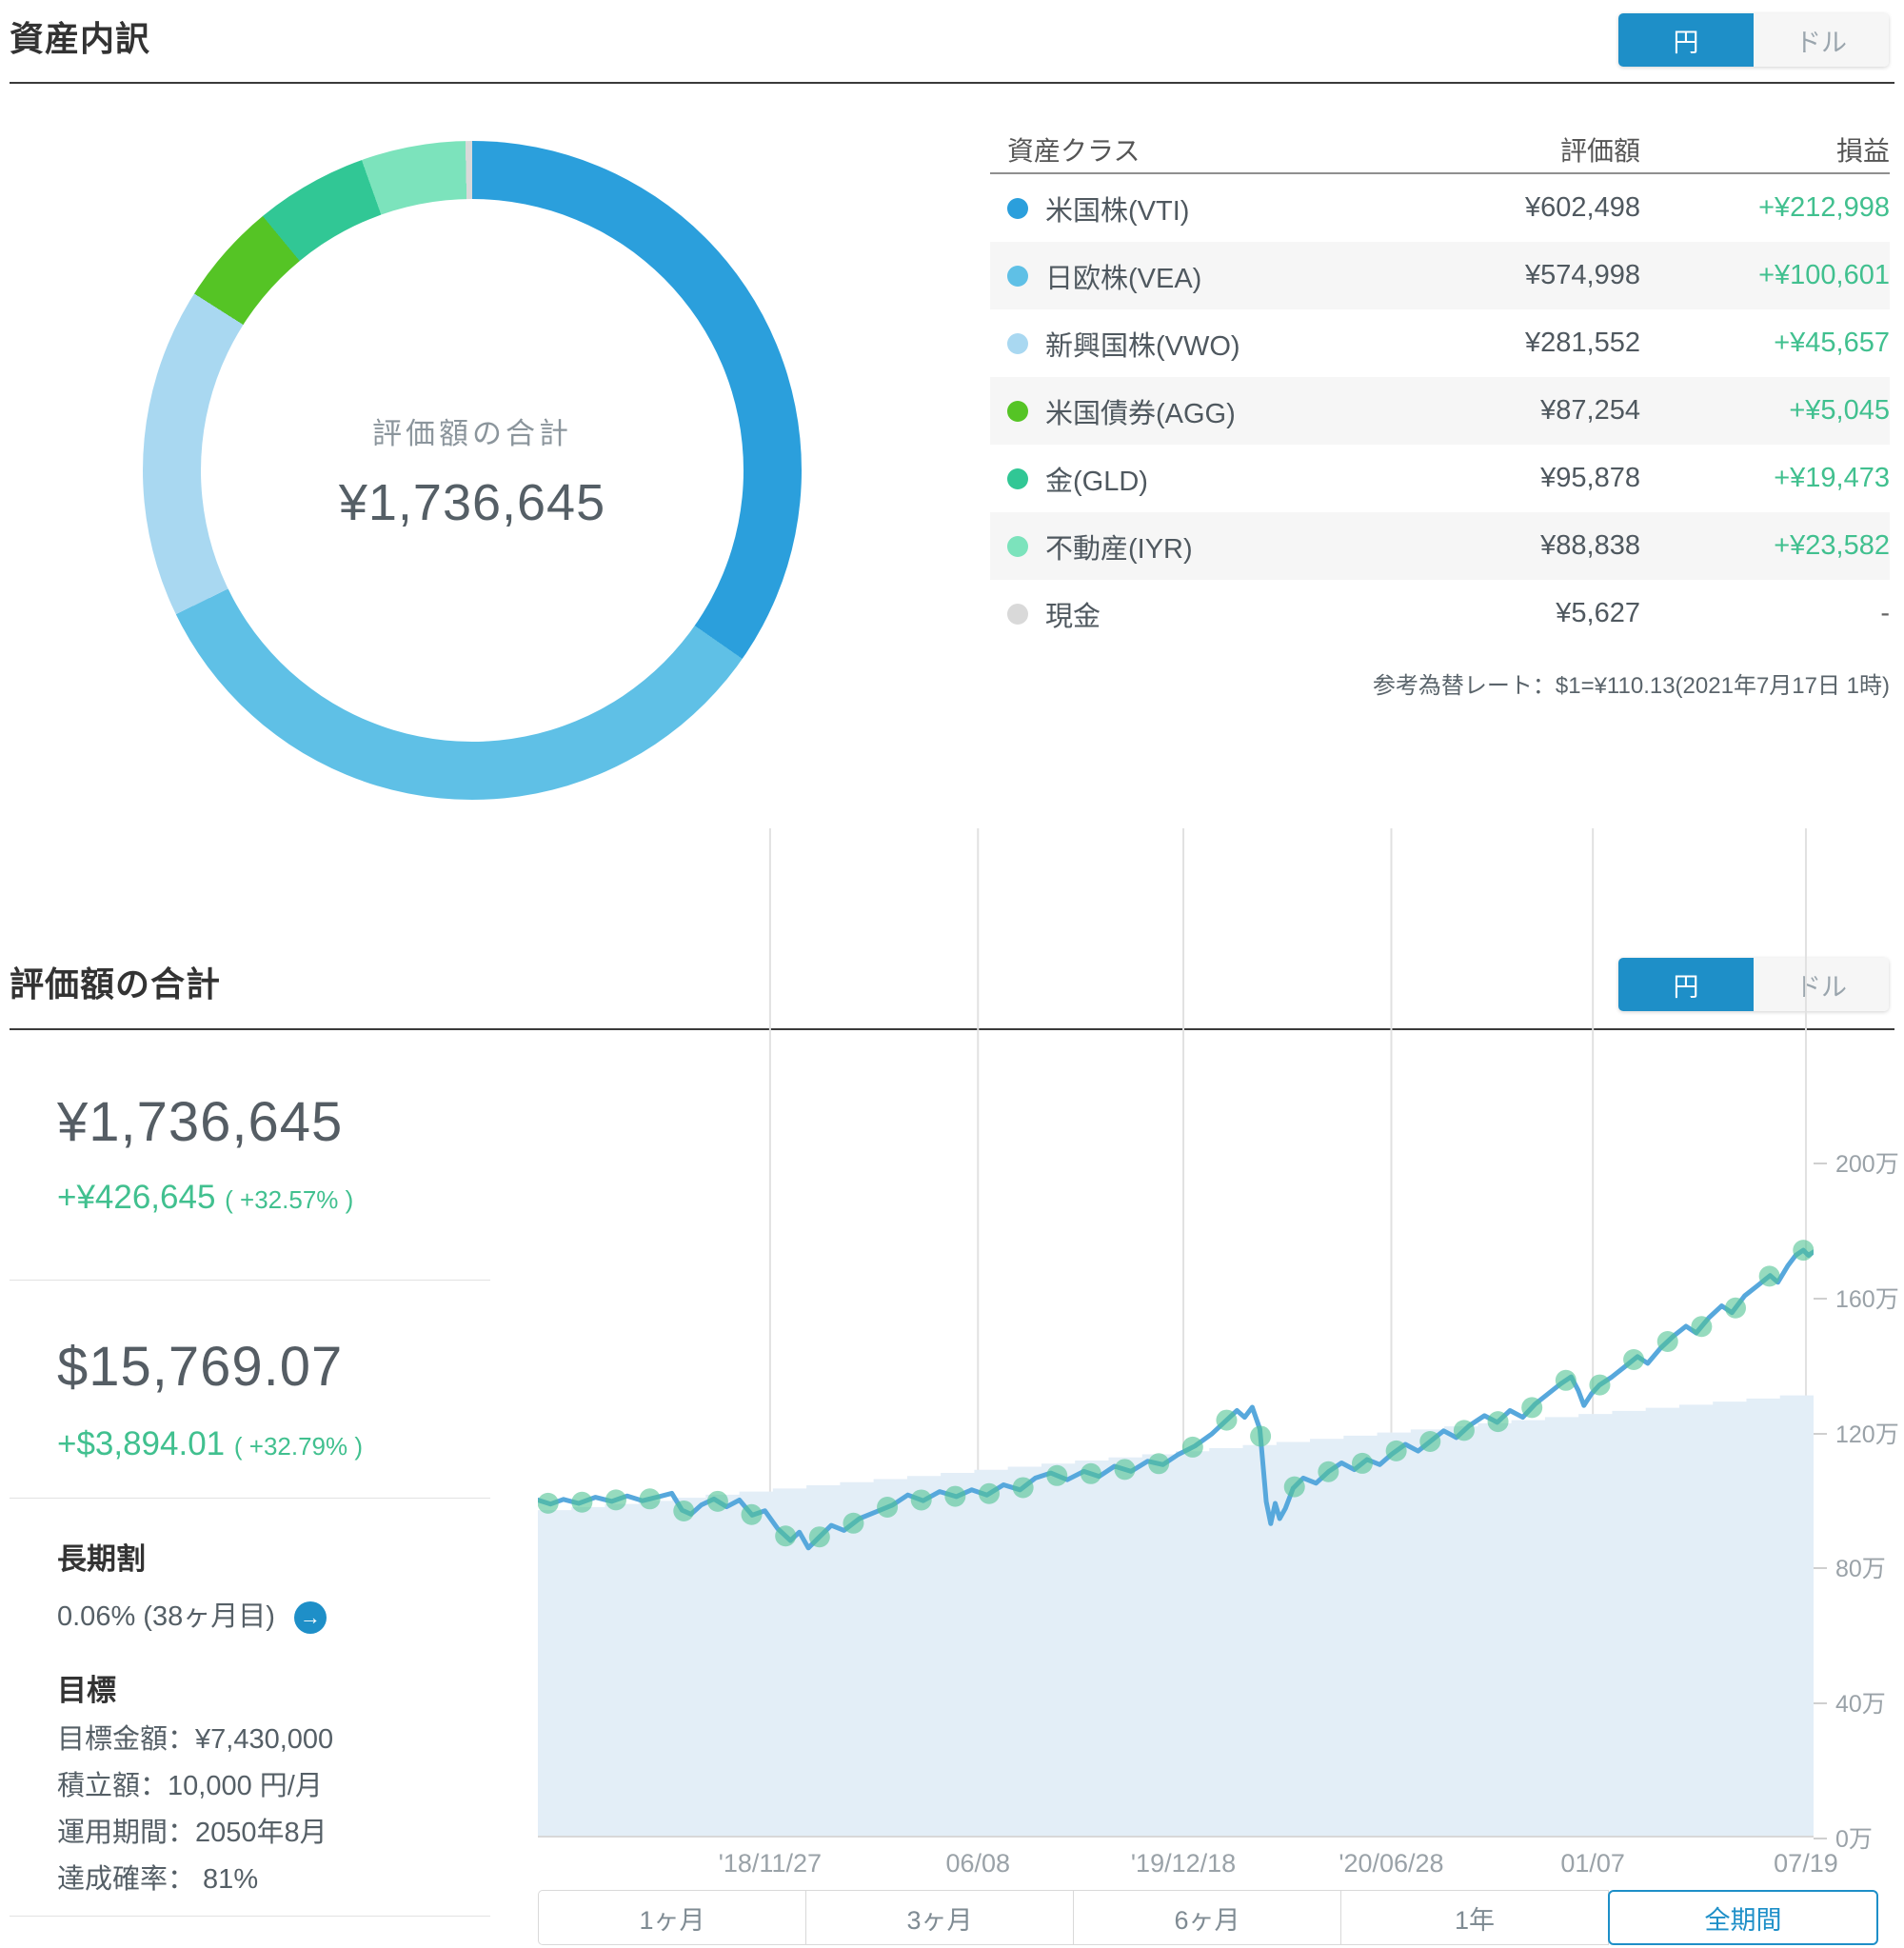 The height and width of the screenshot is (1948, 1904). What do you see at coordinates (1854, 1839) in the screenshot?
I see `y-axis-label: 0万` at bounding box center [1854, 1839].